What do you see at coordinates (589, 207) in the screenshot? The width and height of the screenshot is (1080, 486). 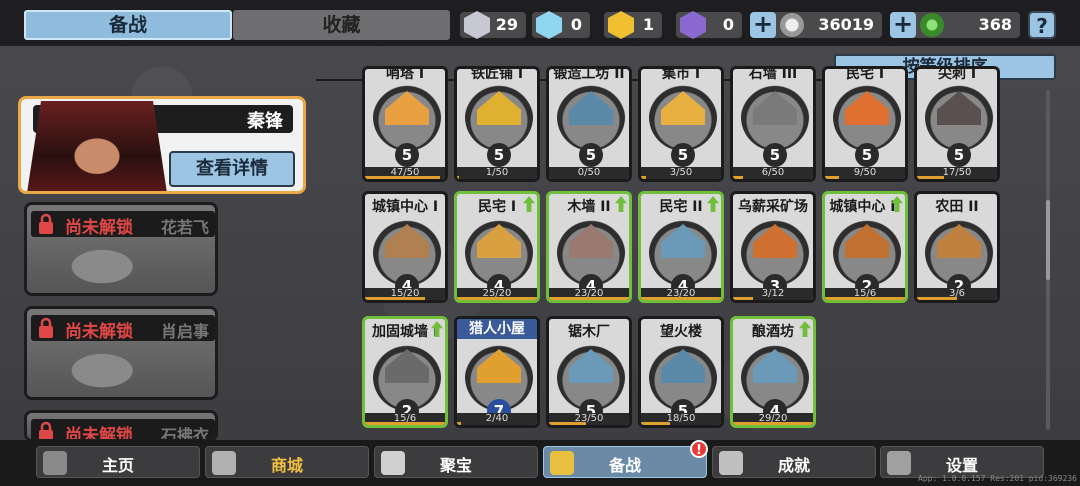 I see `building-title: 木墙 II` at bounding box center [589, 207].